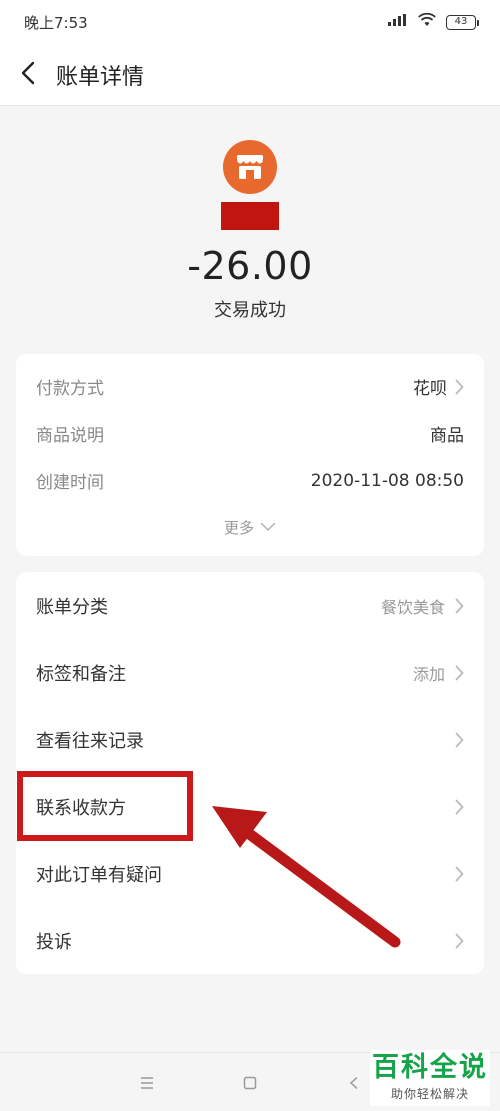 The height and width of the screenshot is (1111, 500). I want to click on status-time: 晚上7:53, so click(56, 22).